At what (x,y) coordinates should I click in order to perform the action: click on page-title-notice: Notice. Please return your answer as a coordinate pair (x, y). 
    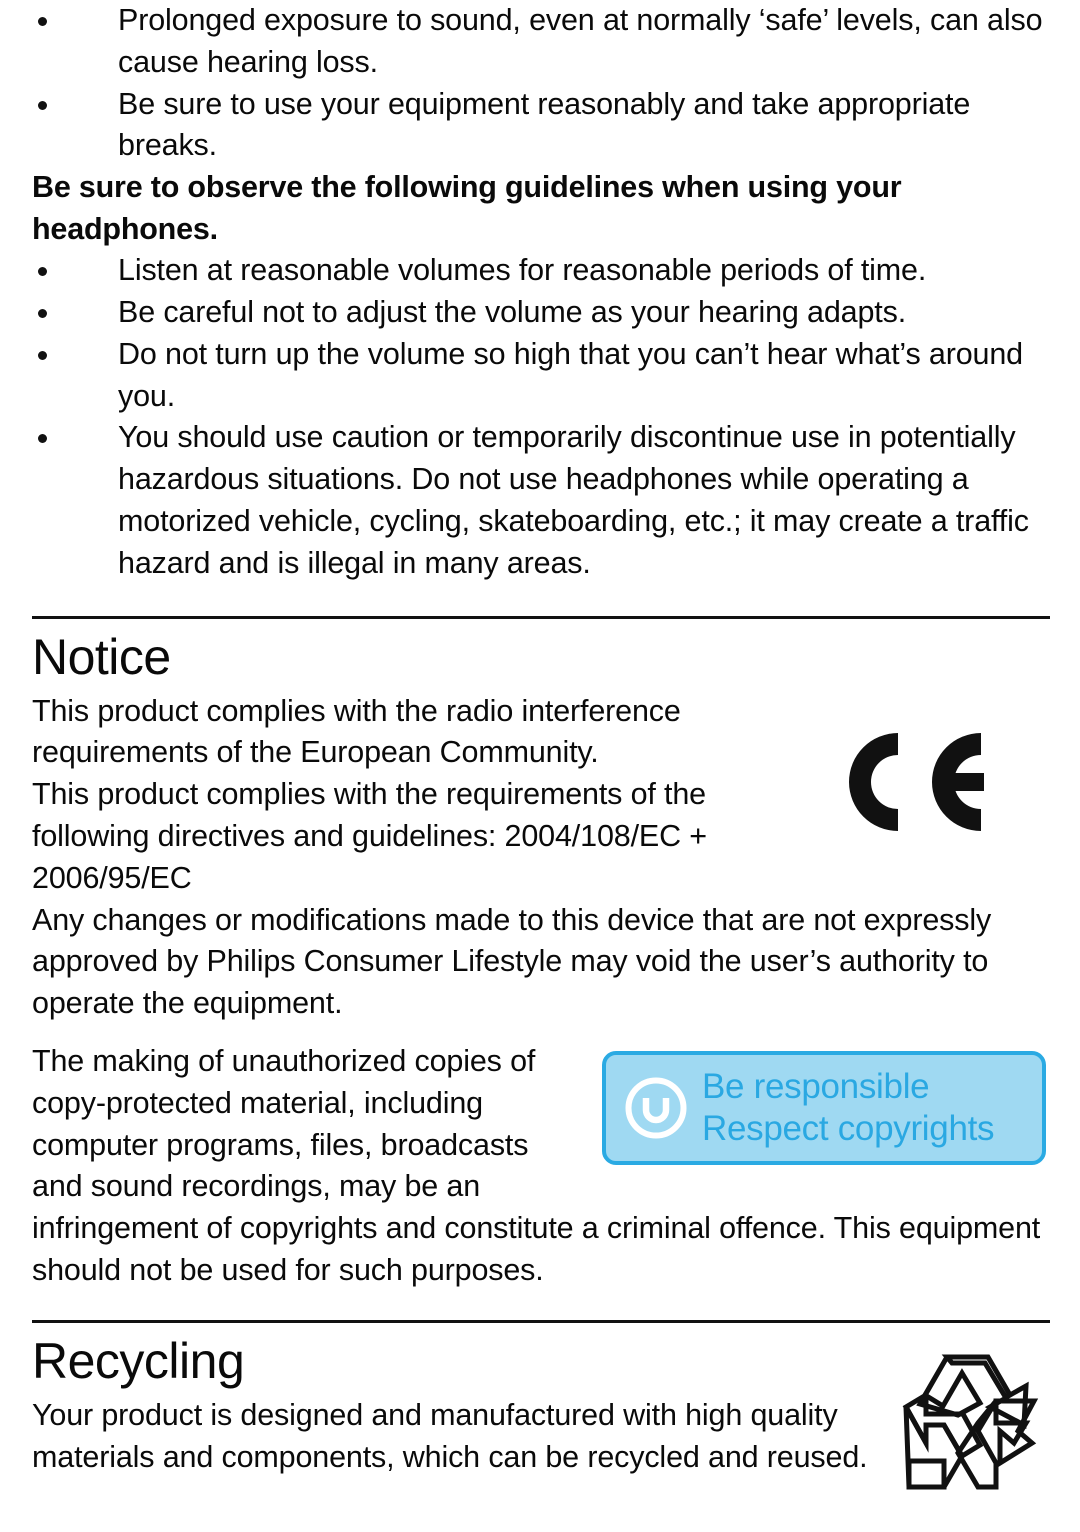
    Looking at the image, I should click on (101, 656).